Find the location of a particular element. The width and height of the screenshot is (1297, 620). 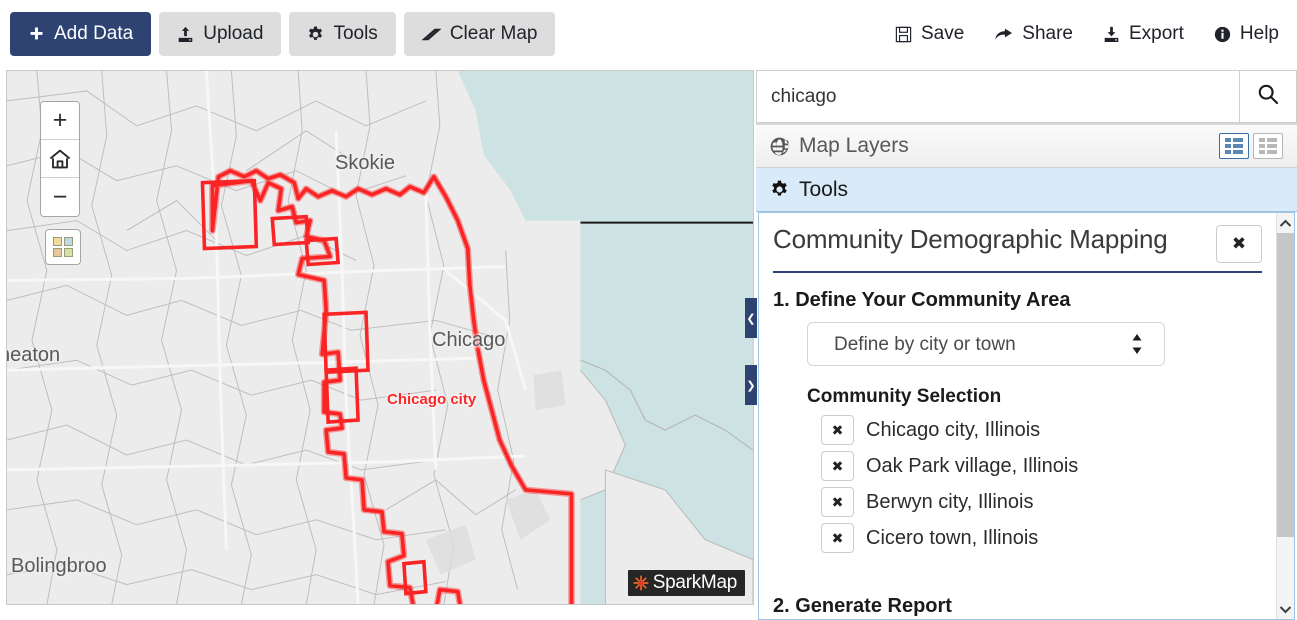

eraser-icon is located at coordinates (431, 34).